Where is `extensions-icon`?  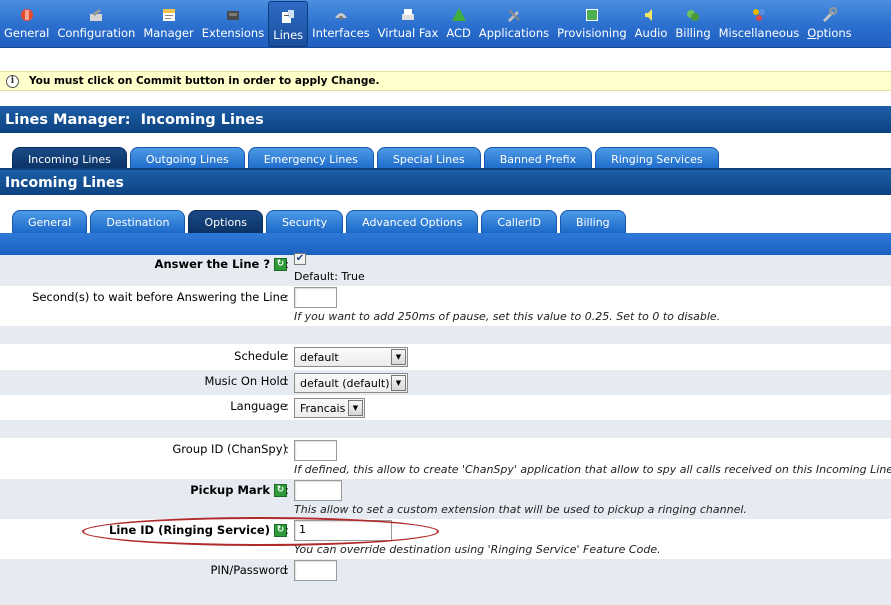 extensions-icon is located at coordinates (232, 15).